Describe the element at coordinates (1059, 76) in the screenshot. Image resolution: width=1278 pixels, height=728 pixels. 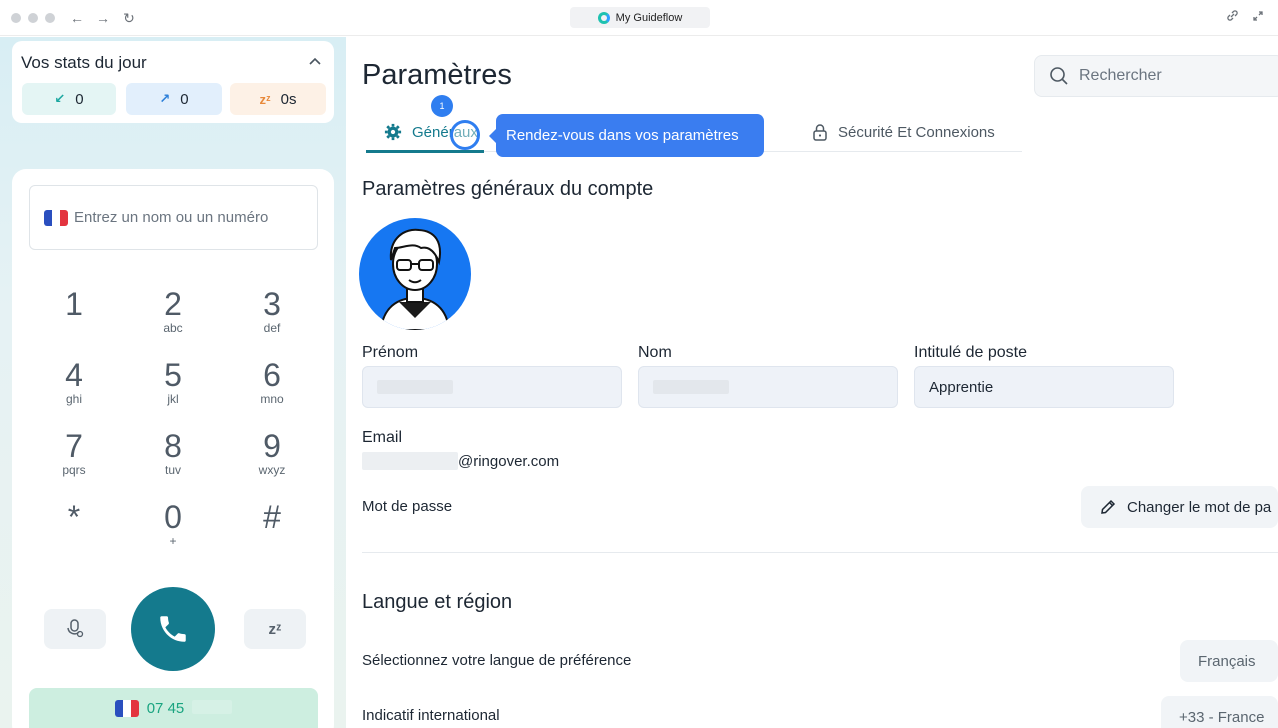
I see `search-icon` at that location.